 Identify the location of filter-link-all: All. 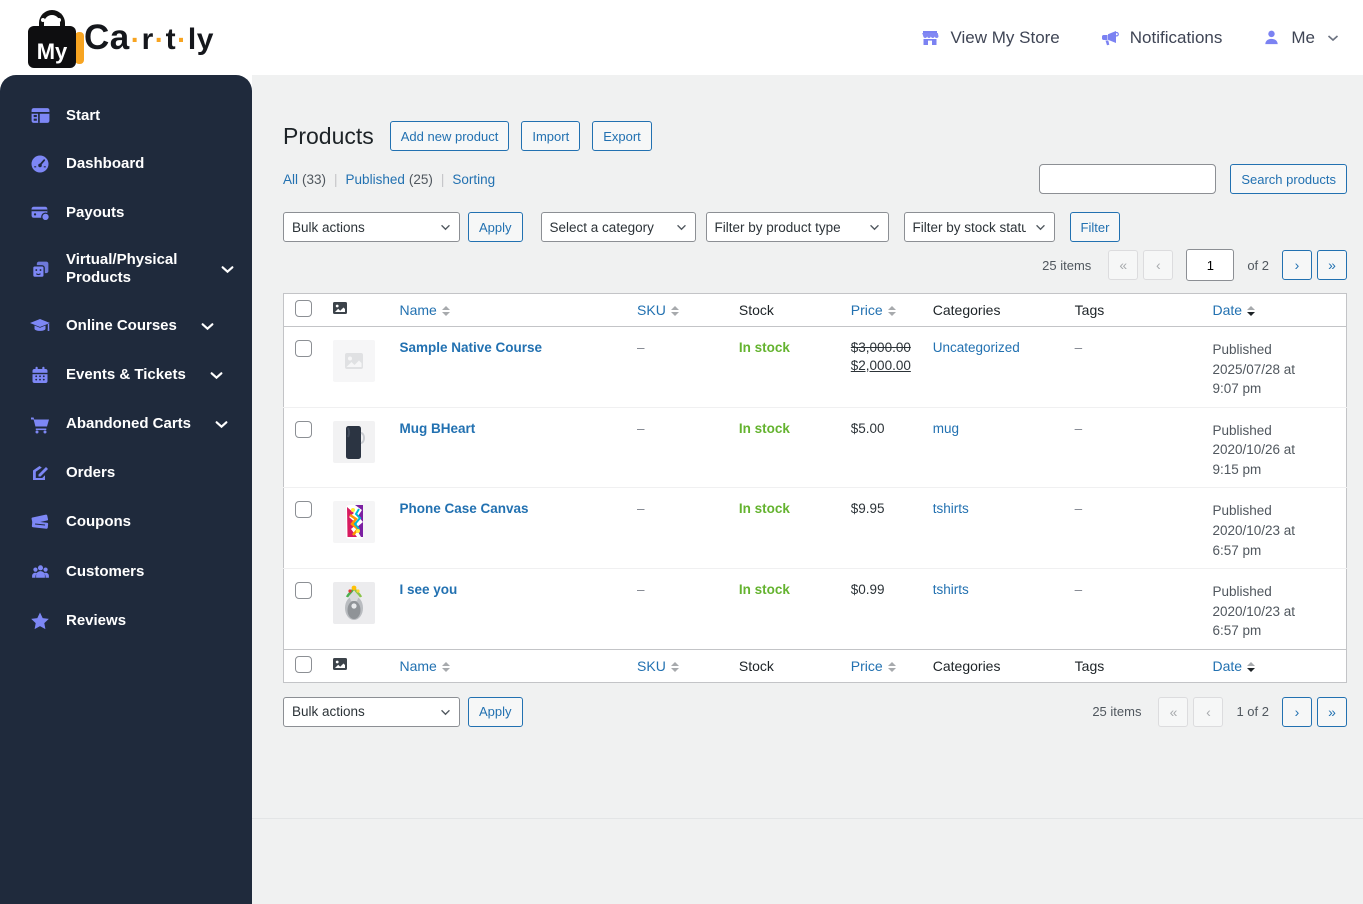
(290, 179).